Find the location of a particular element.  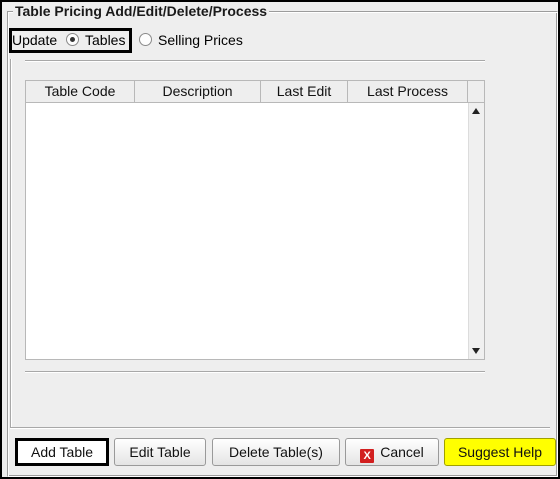

column-header-description: Description is located at coordinates (198, 91).